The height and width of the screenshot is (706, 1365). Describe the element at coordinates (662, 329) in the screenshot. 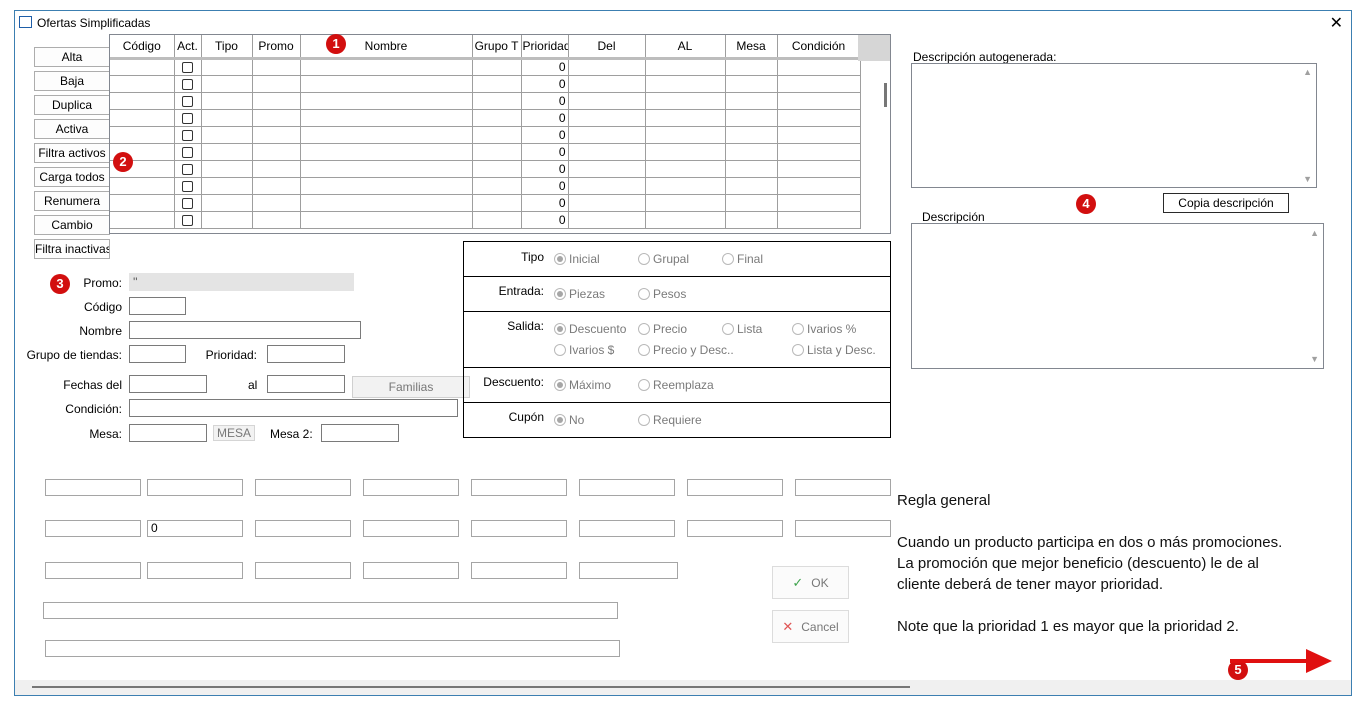

I see `salida-precio-radio: Precio` at that location.